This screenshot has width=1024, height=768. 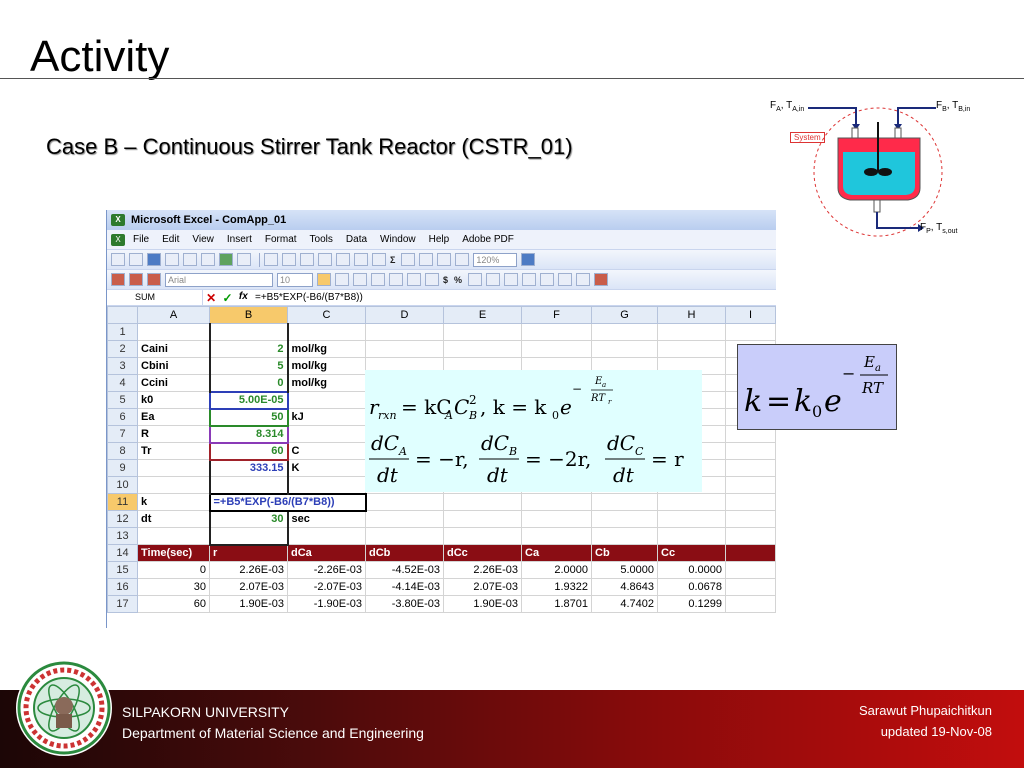 What do you see at coordinates (691, 315) in the screenshot?
I see `column-header-h: H` at bounding box center [691, 315].